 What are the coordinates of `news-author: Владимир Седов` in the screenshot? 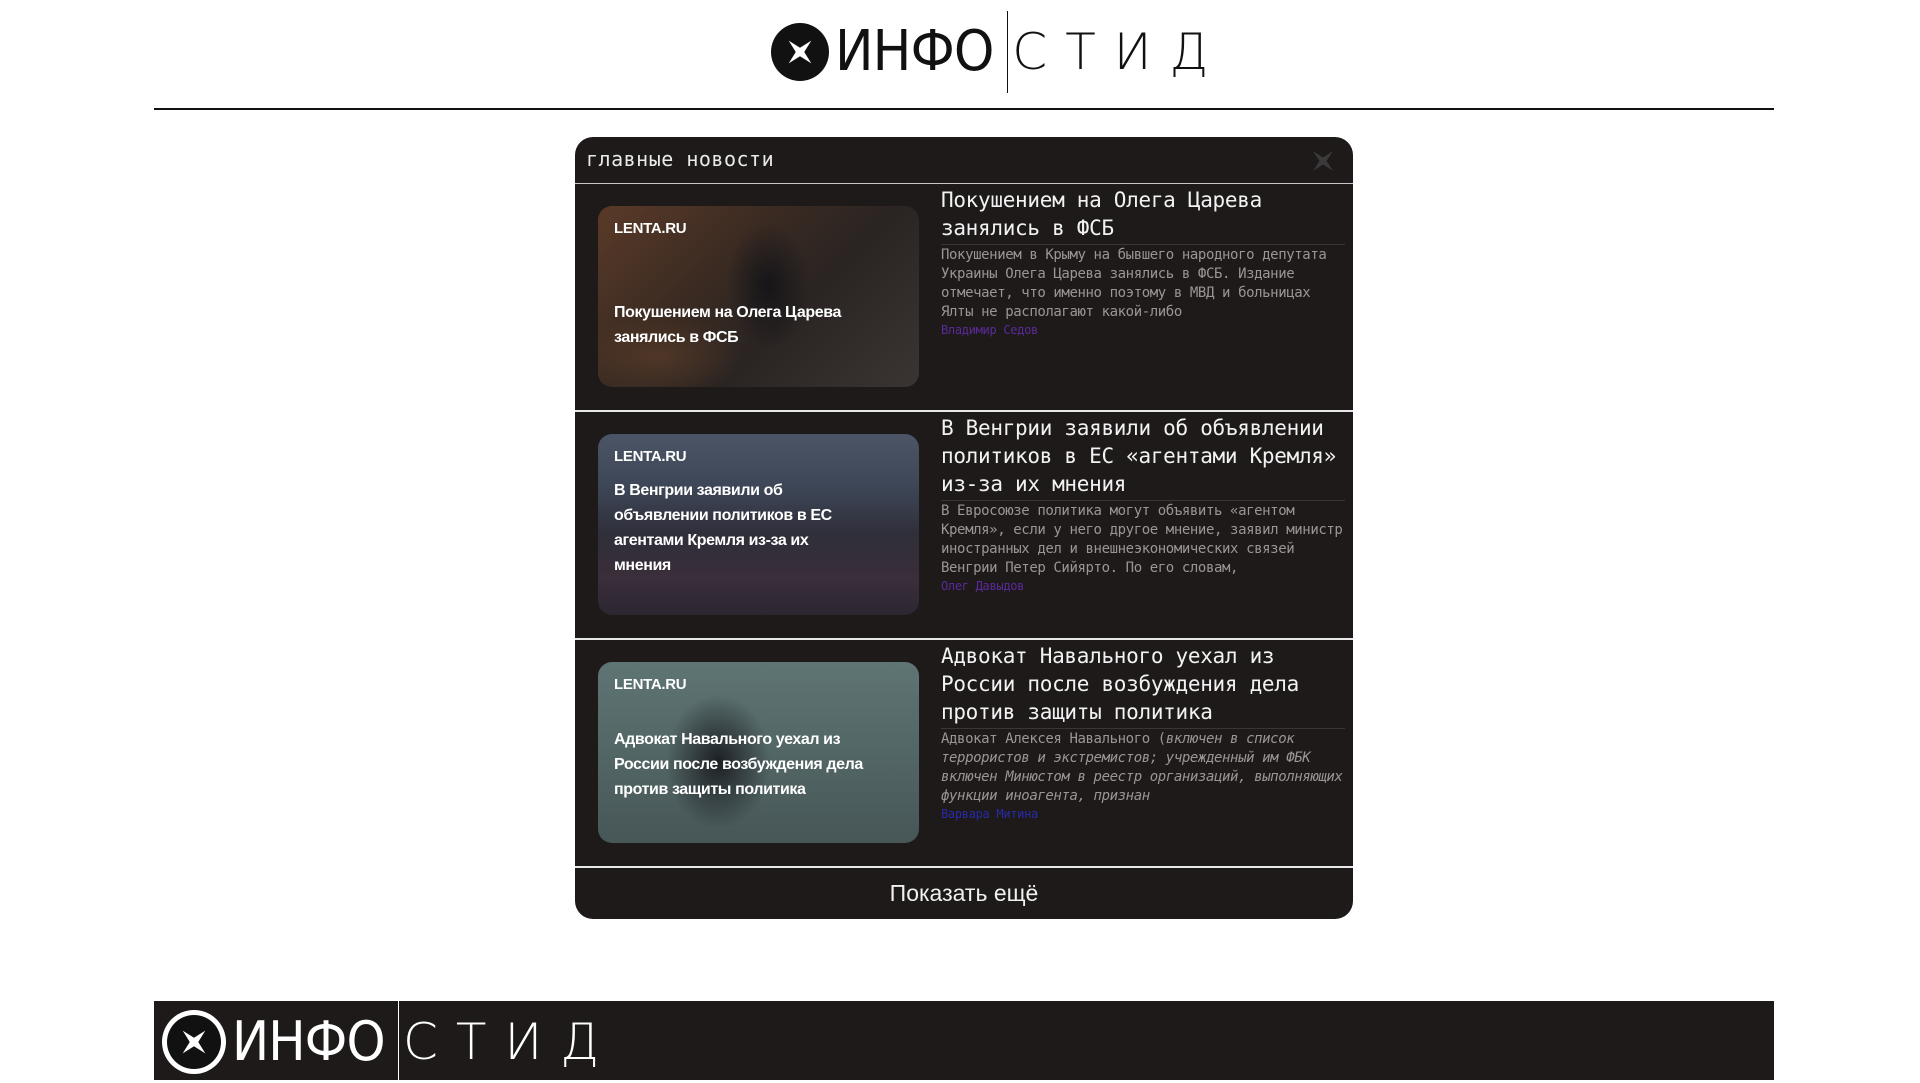 It's located at (1143, 330).